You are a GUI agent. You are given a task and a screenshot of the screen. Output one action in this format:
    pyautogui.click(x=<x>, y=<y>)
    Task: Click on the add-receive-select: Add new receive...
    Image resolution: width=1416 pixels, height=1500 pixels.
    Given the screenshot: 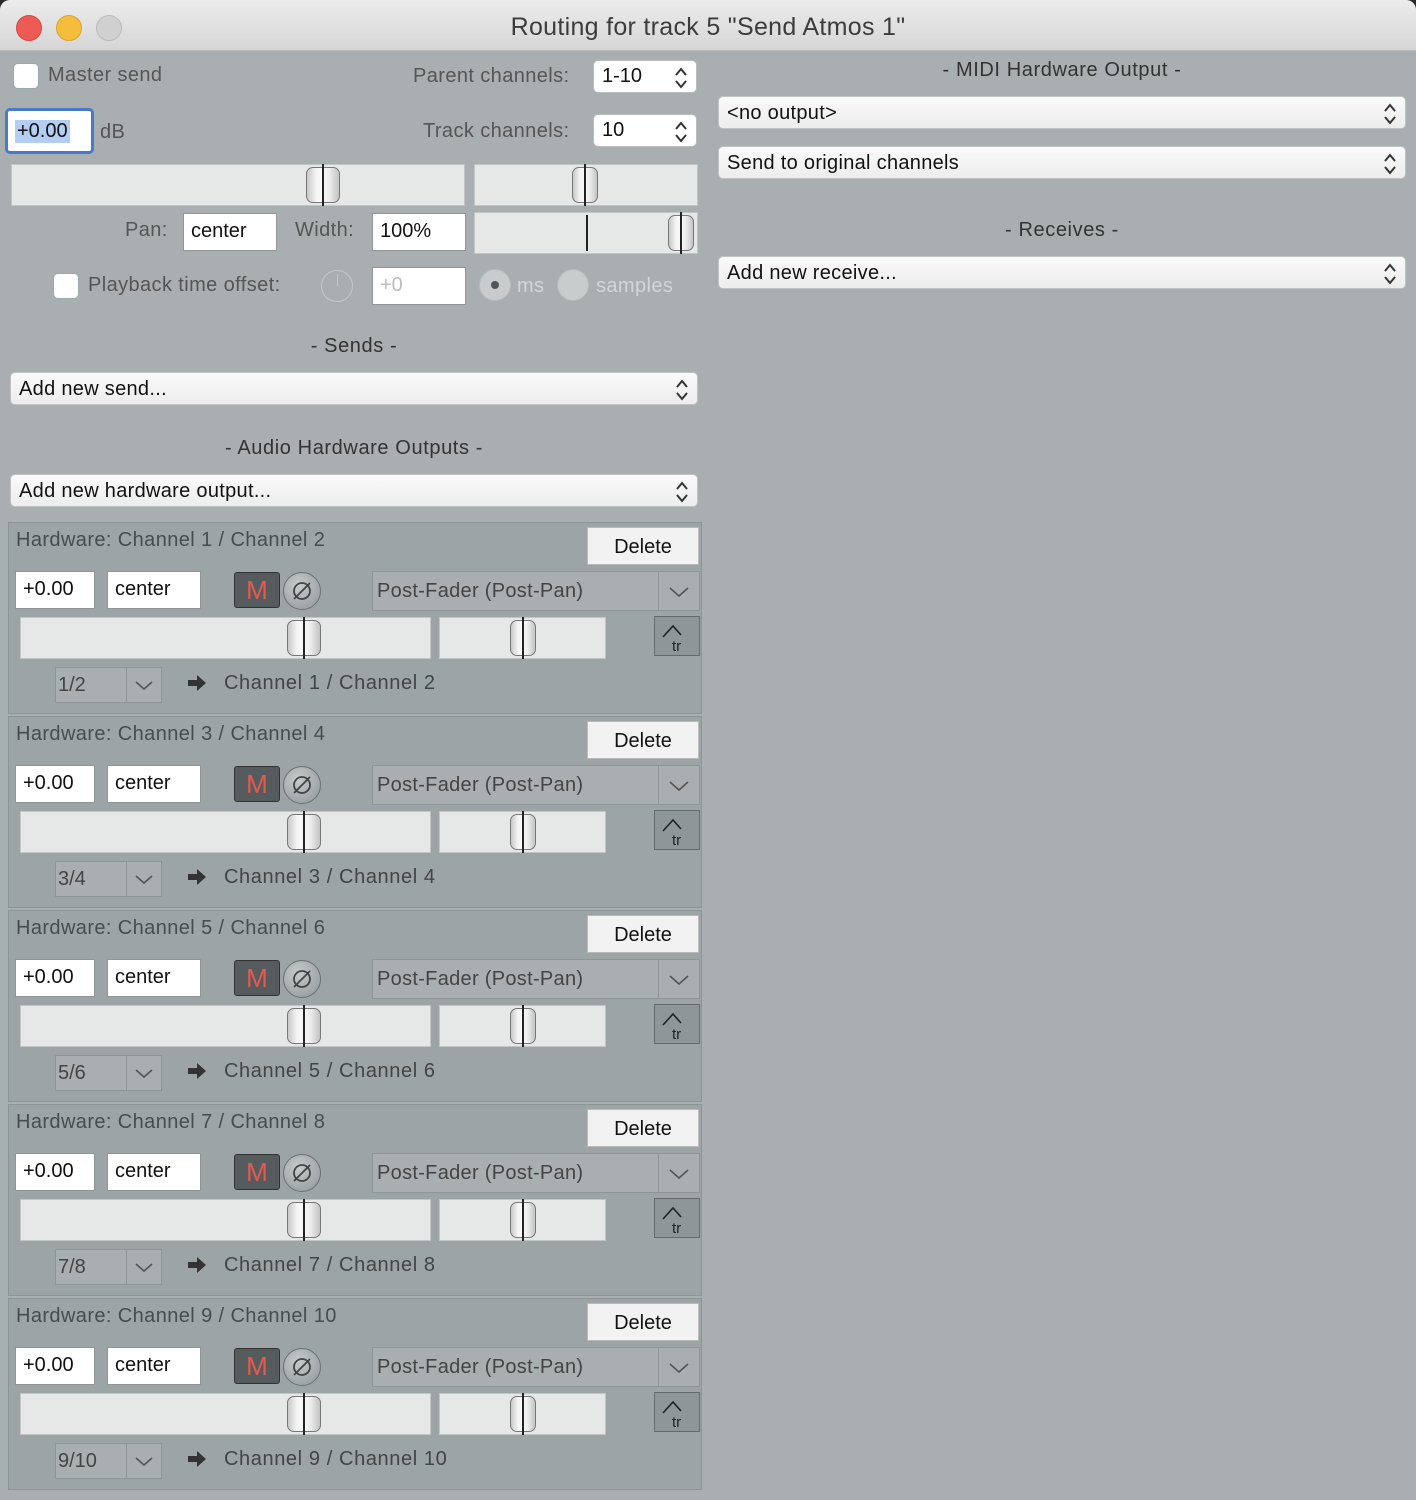 What is the action you would take?
    pyautogui.click(x=1062, y=272)
    